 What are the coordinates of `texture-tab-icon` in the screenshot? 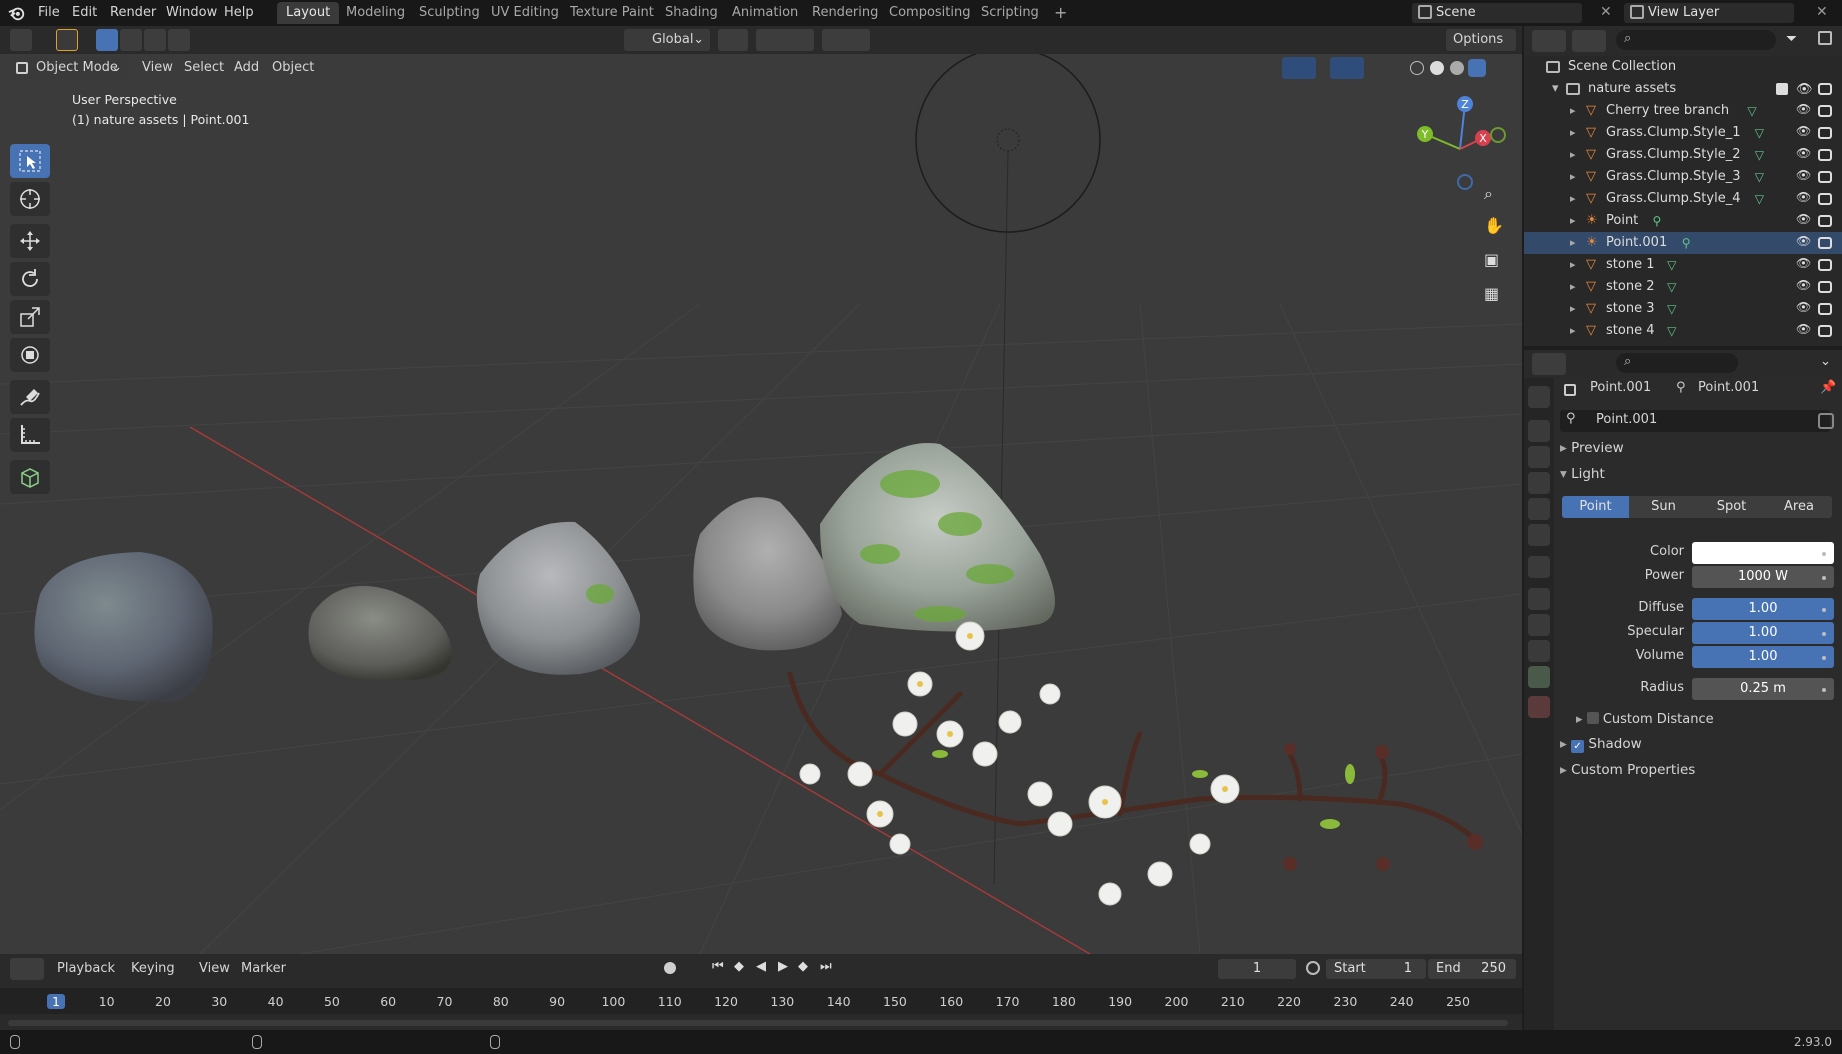 It's located at (1539, 707).